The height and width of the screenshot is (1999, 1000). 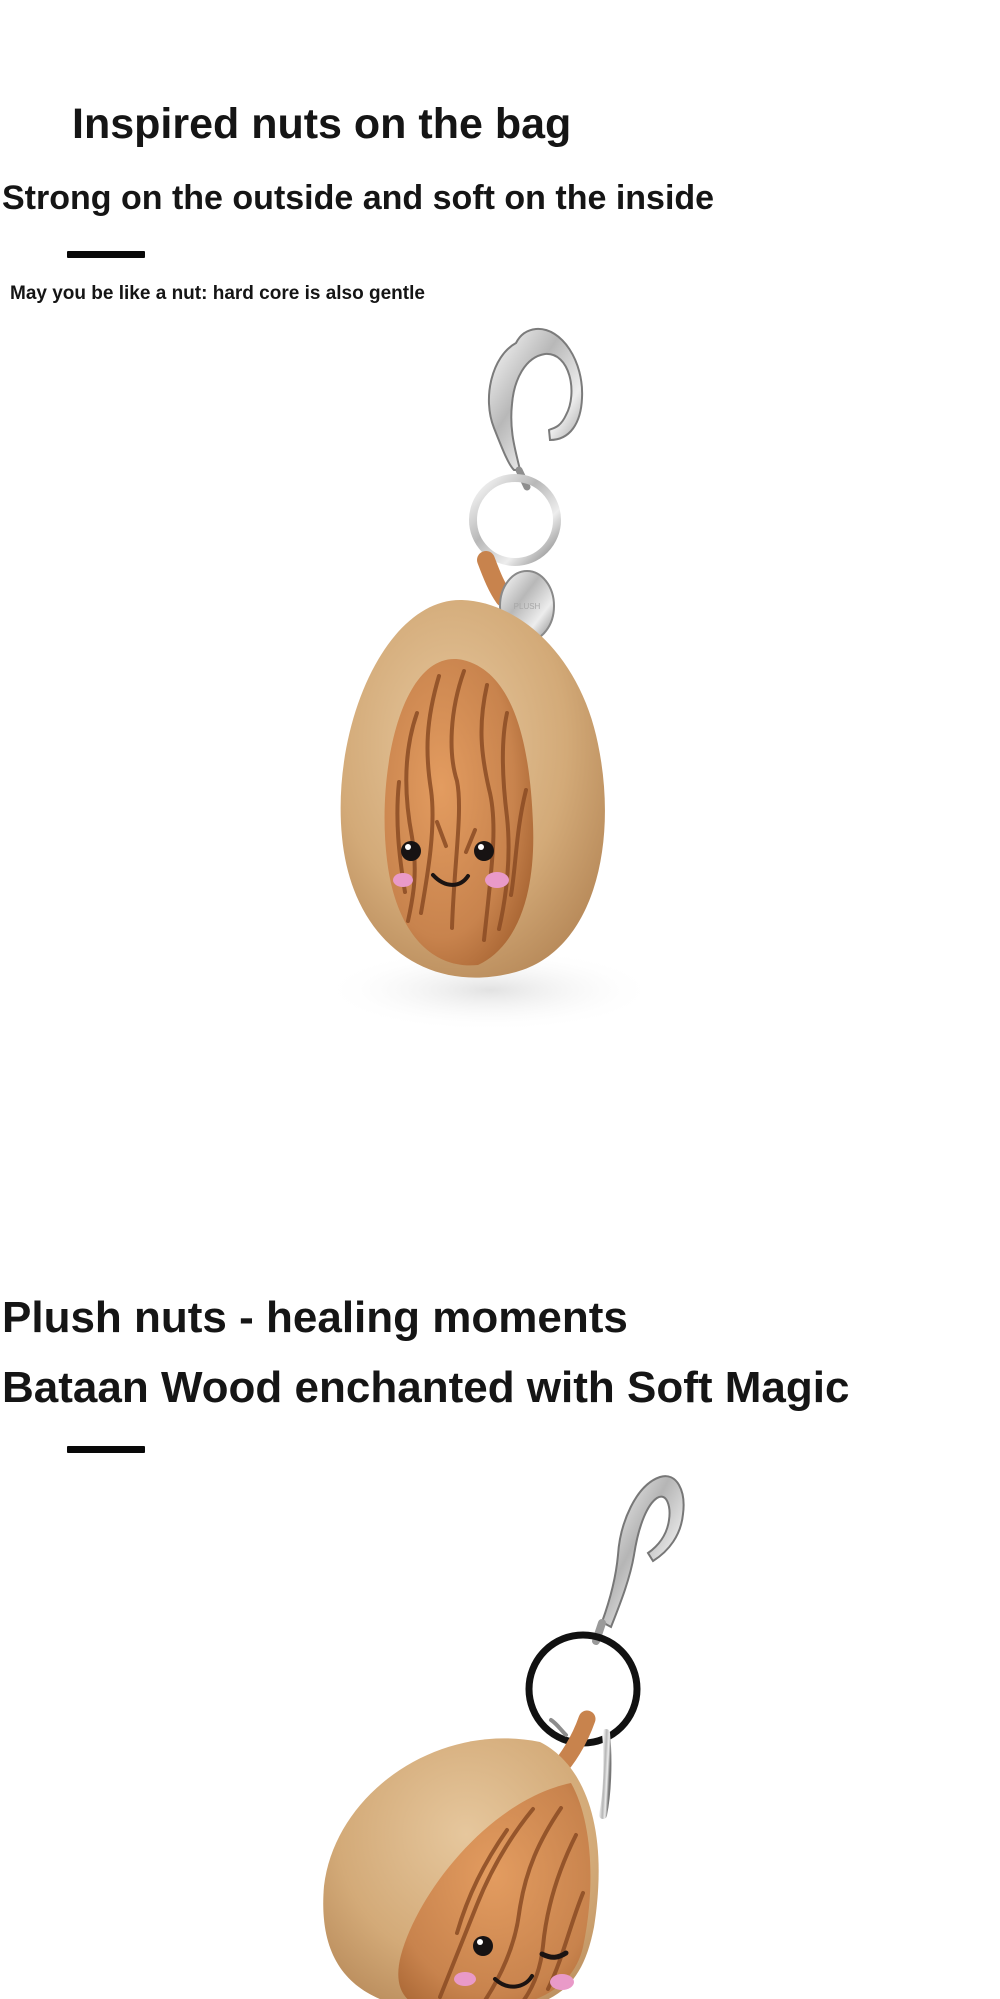 What do you see at coordinates (527, 606) in the screenshot?
I see `tag-text: PLUSH` at bounding box center [527, 606].